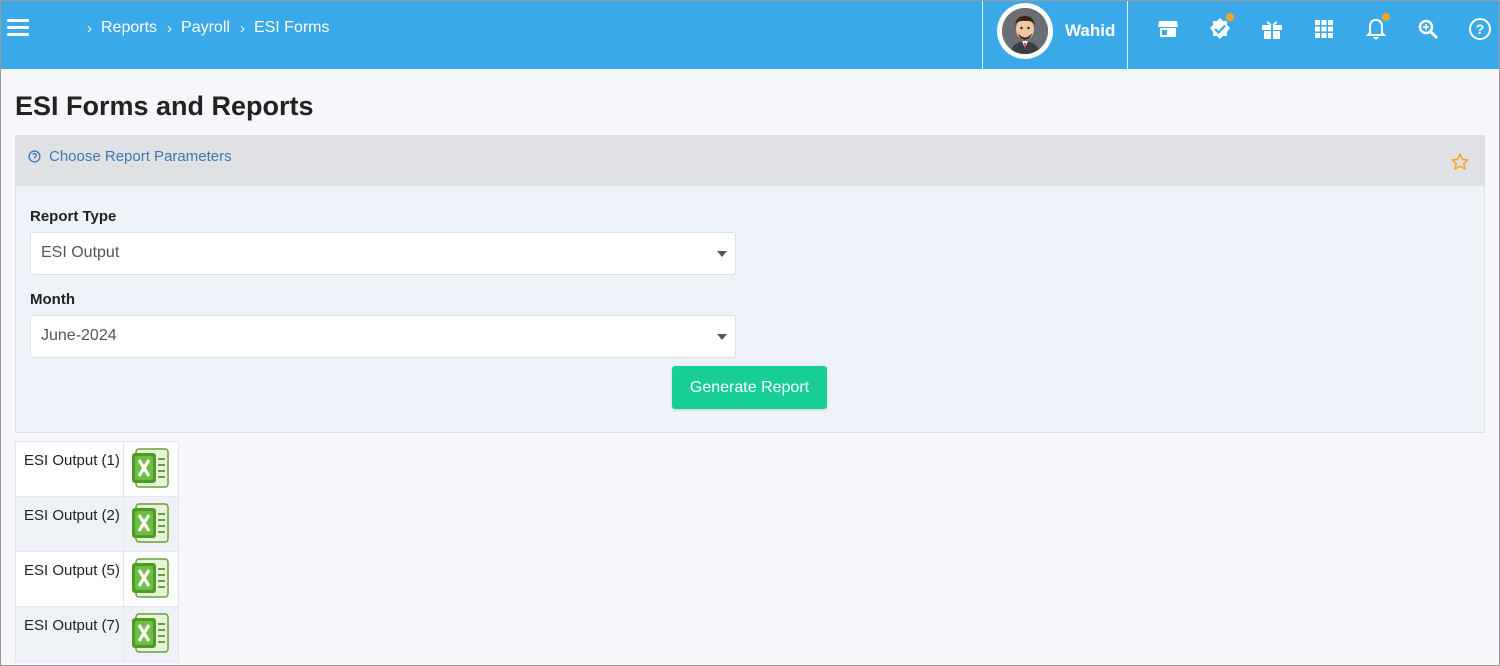 Image resolution: width=1500 pixels, height=666 pixels. I want to click on table-row: ESI Output (5), so click(97, 579).